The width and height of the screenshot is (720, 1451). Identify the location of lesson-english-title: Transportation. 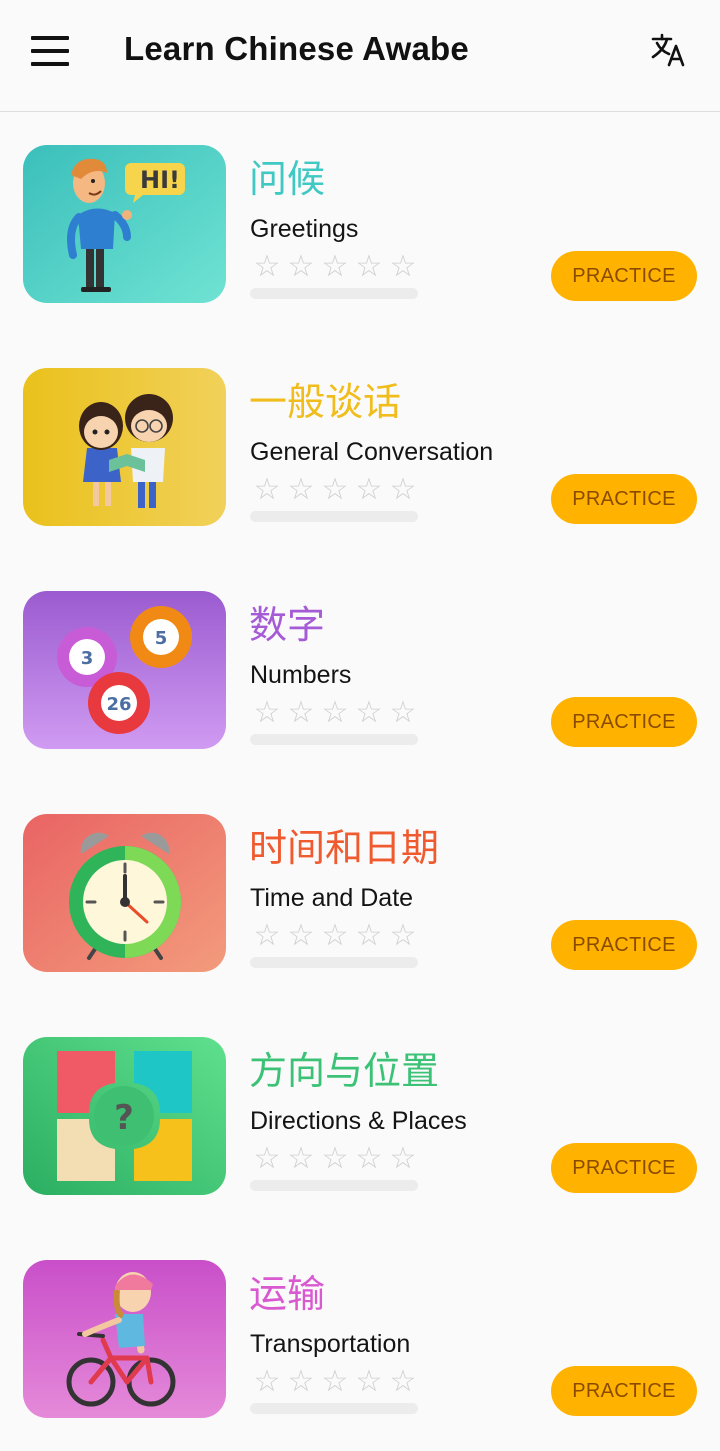
(330, 1344).